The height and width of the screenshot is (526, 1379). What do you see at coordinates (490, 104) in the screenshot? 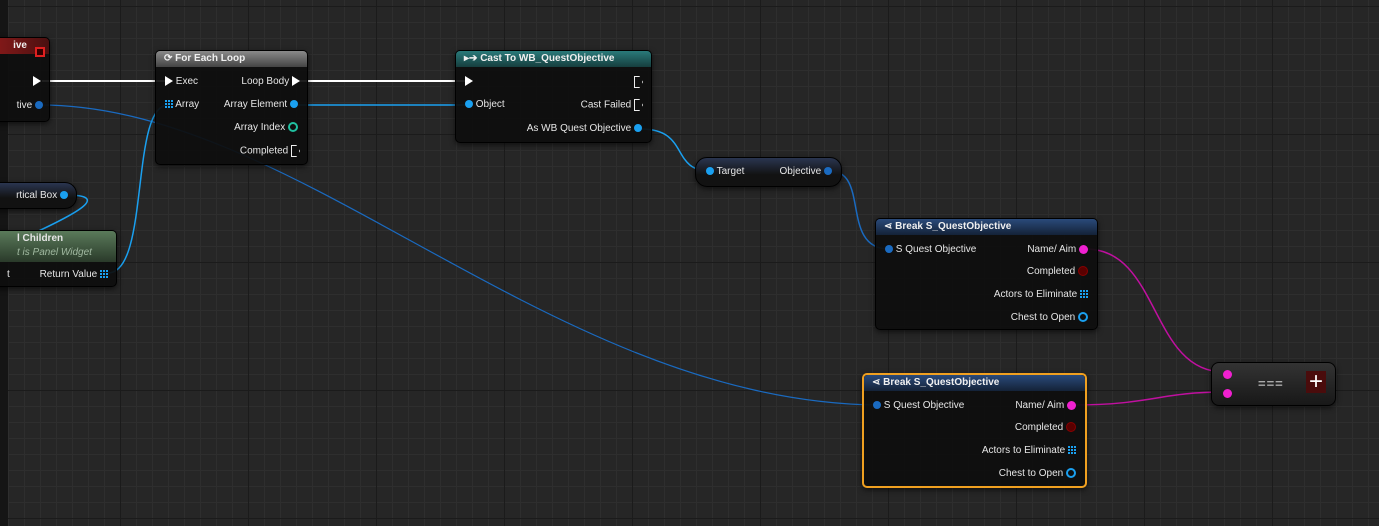
I see `pin-label: Object` at bounding box center [490, 104].